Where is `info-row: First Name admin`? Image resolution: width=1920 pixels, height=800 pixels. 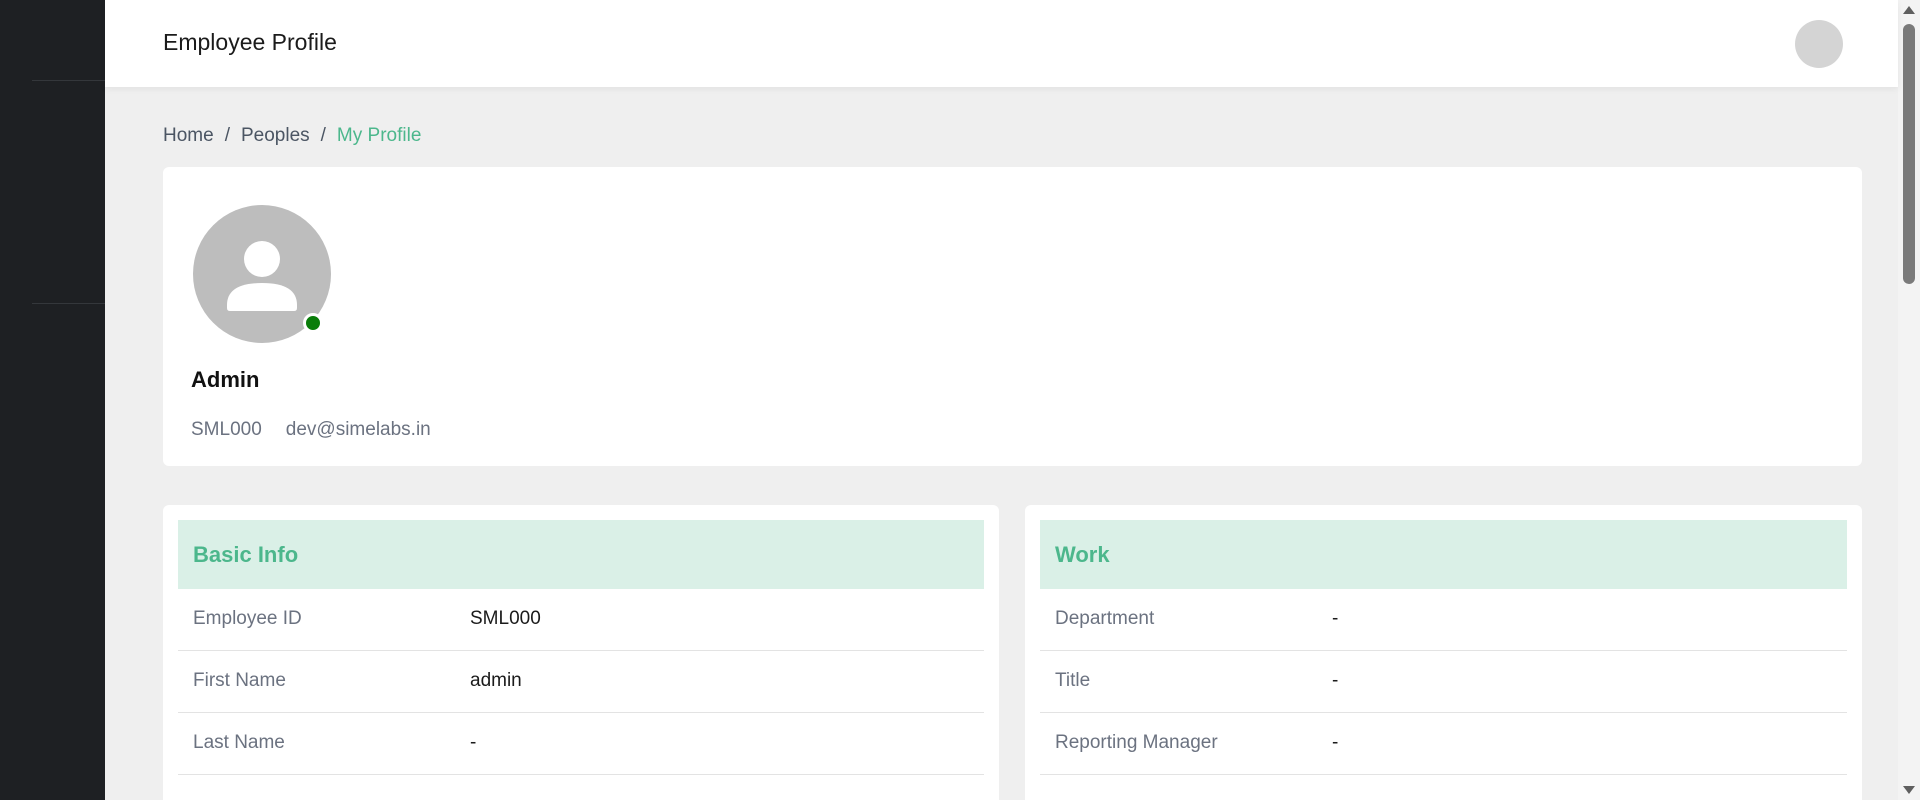 info-row: First Name admin is located at coordinates (581, 682).